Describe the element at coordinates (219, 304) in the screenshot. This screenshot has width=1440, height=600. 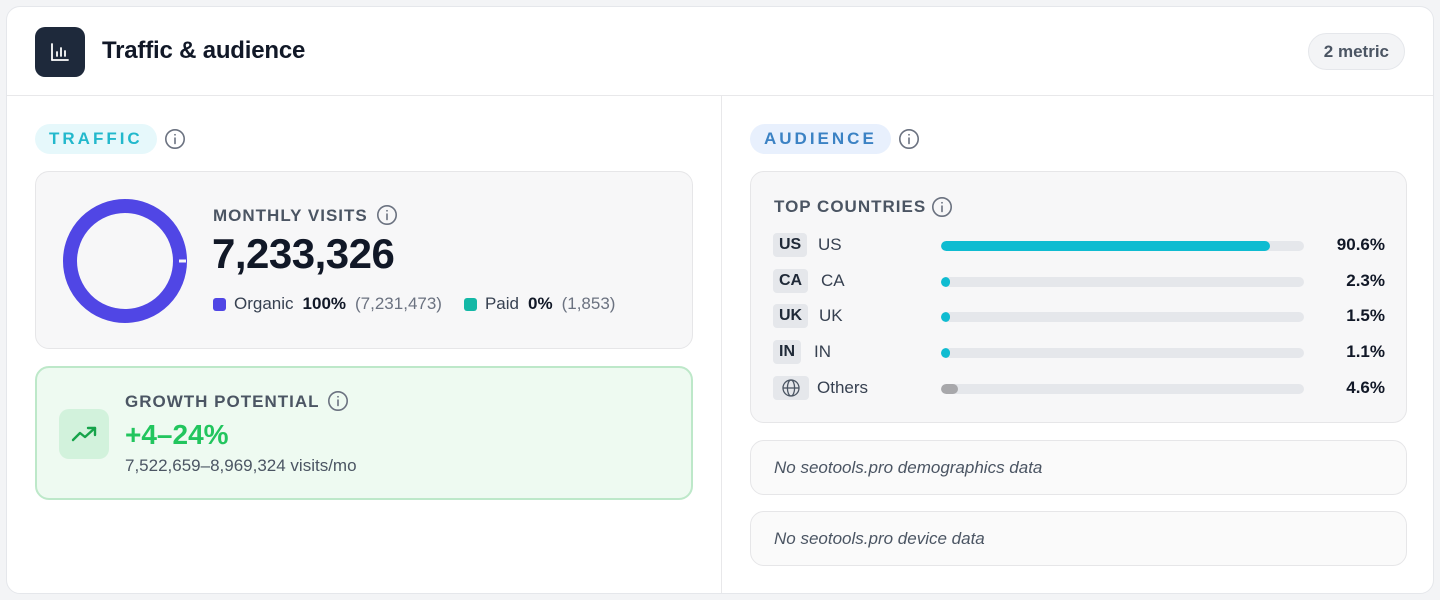
I see `organic-swatch` at that location.